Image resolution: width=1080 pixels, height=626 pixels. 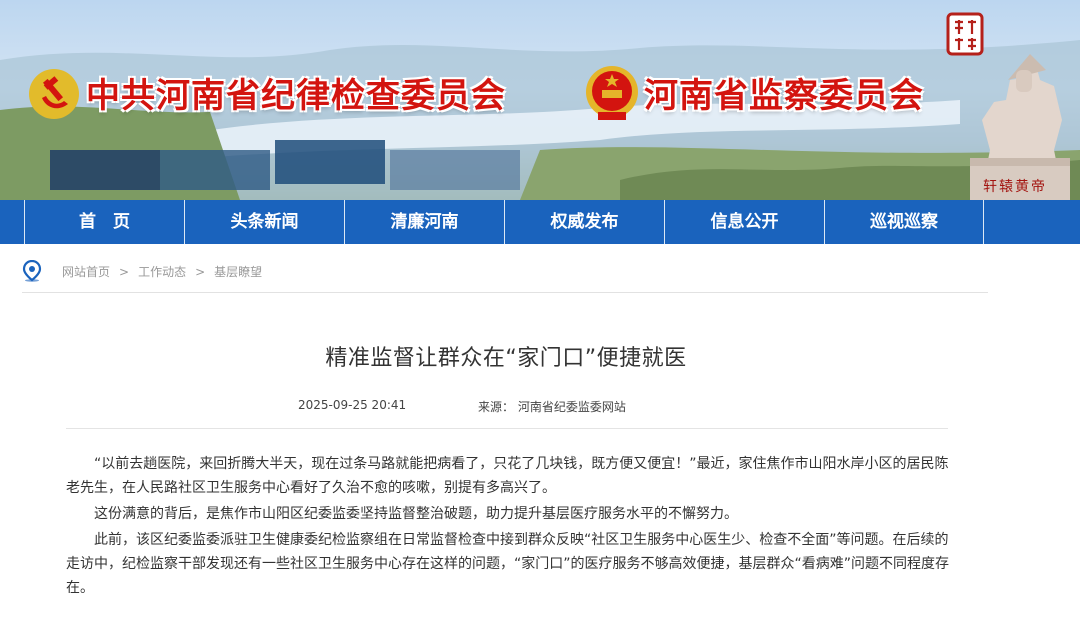 I want to click on article-date: 2025-09-25 20:41, so click(x=352, y=405).